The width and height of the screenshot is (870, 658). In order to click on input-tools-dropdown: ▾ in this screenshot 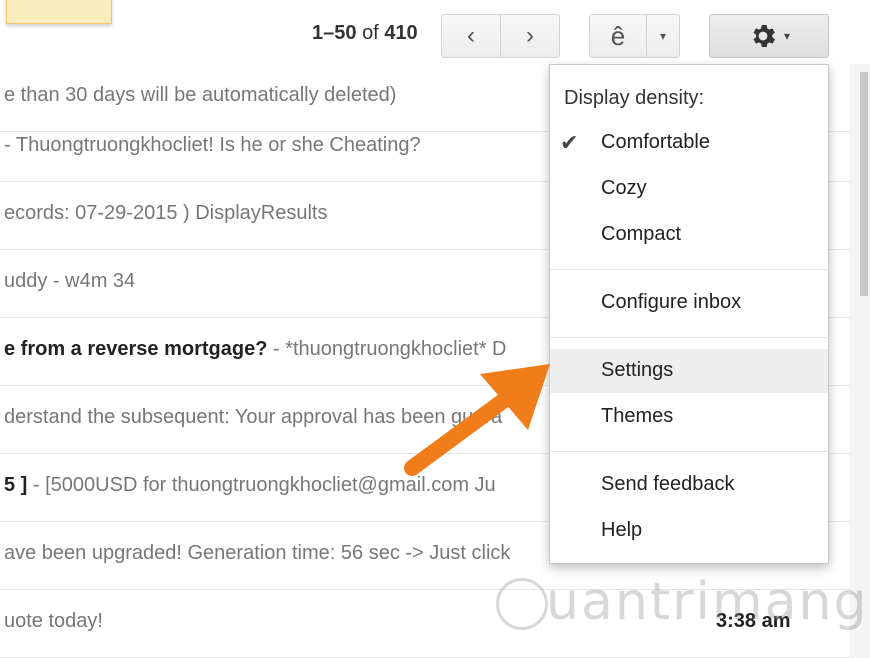, I will do `click(663, 36)`.